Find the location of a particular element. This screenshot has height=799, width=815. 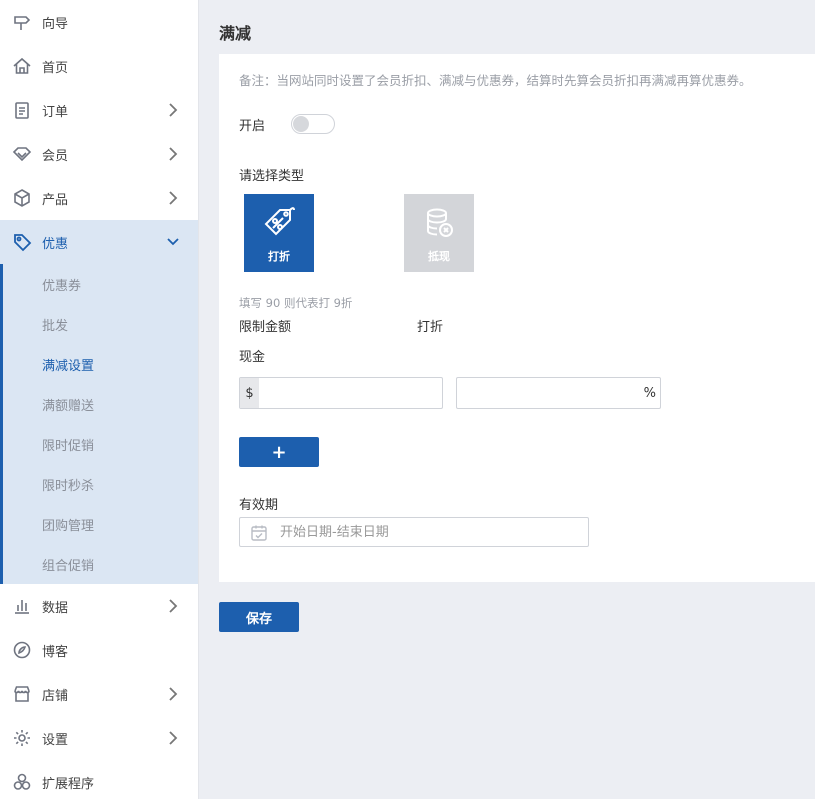

coins-stack-icon is located at coordinates (440, 222).